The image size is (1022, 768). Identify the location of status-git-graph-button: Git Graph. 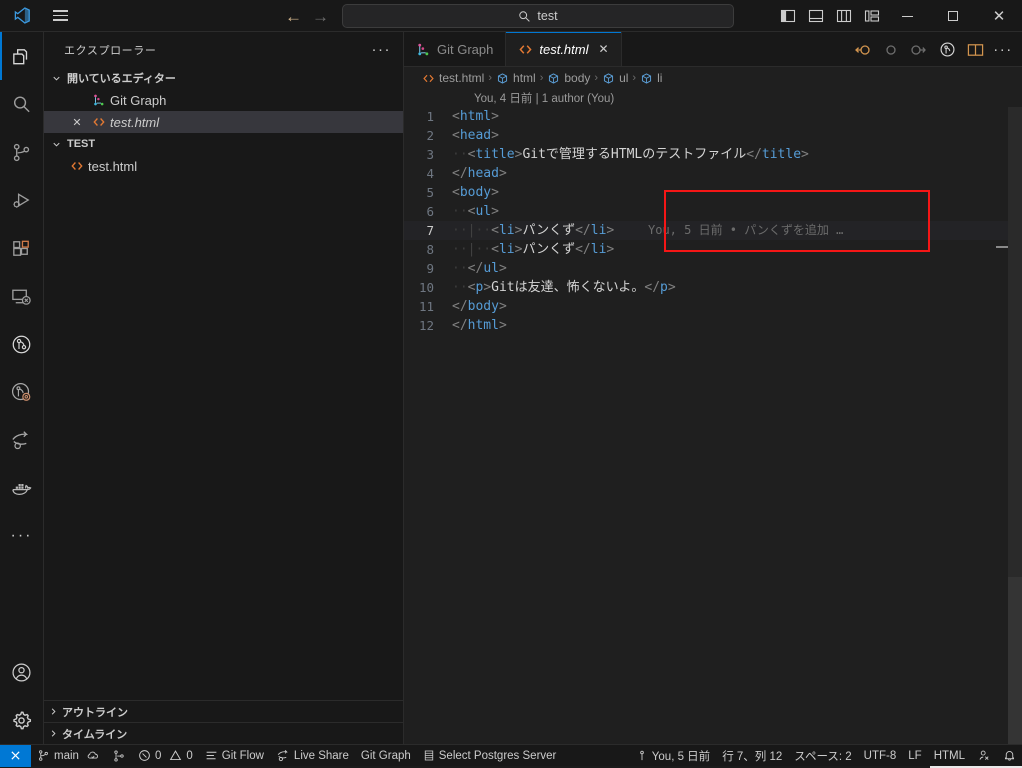
(386, 756).